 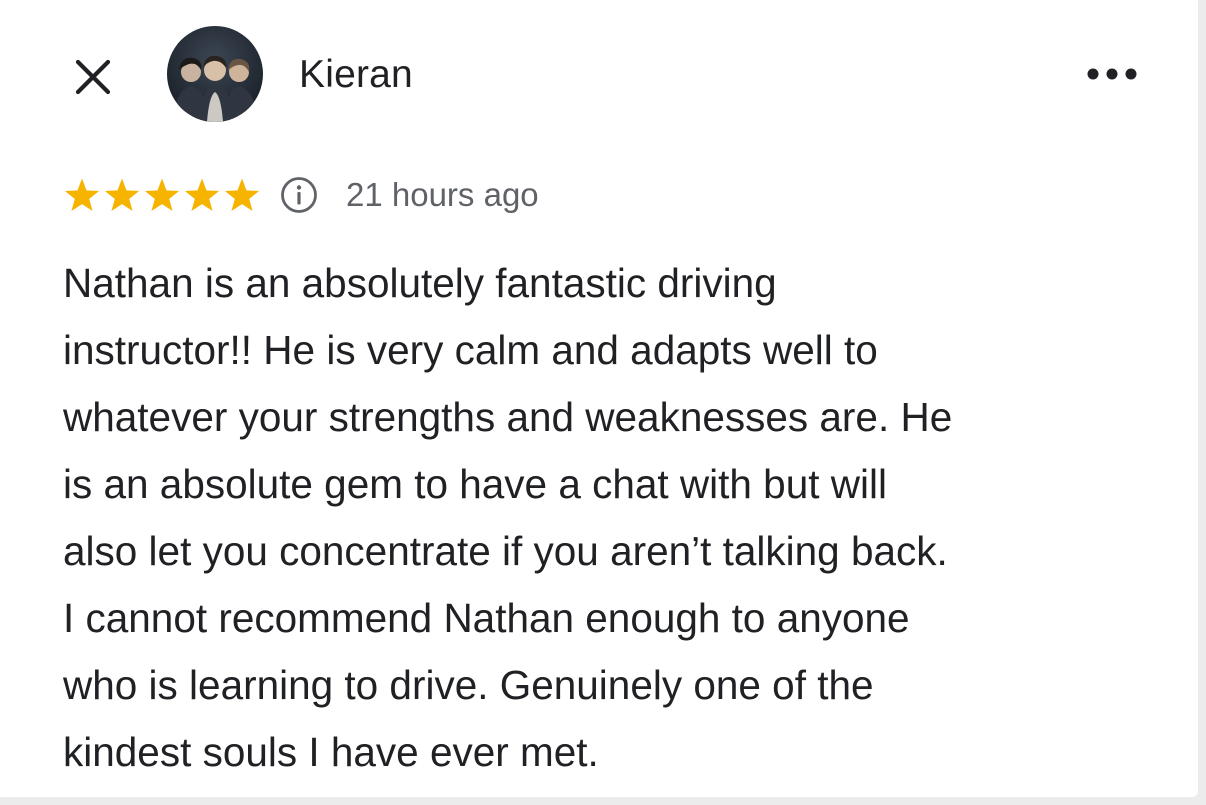 I want to click on more-options-icon, so click(x=1112, y=74).